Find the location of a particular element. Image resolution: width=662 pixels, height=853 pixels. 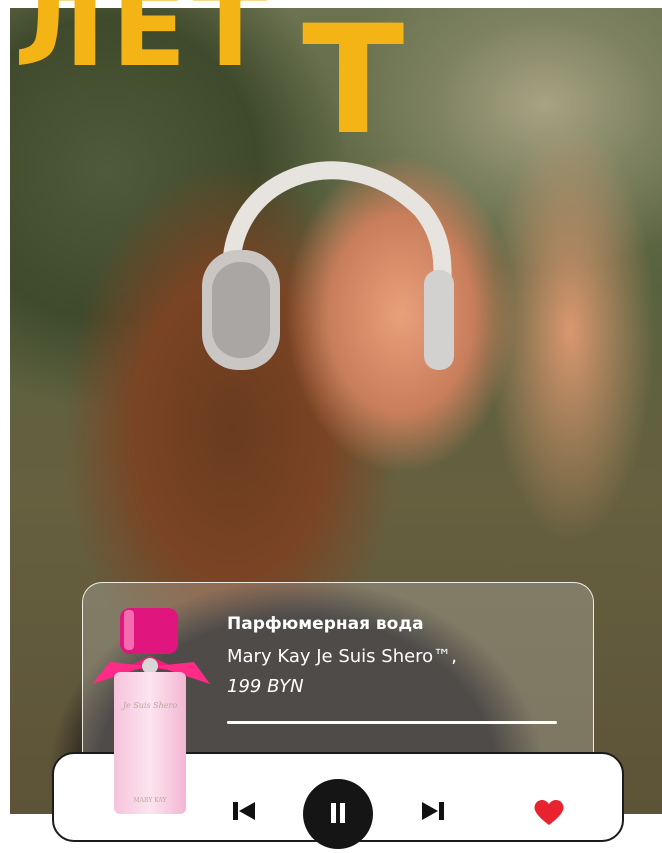

like-button is located at coordinates (549, 812).